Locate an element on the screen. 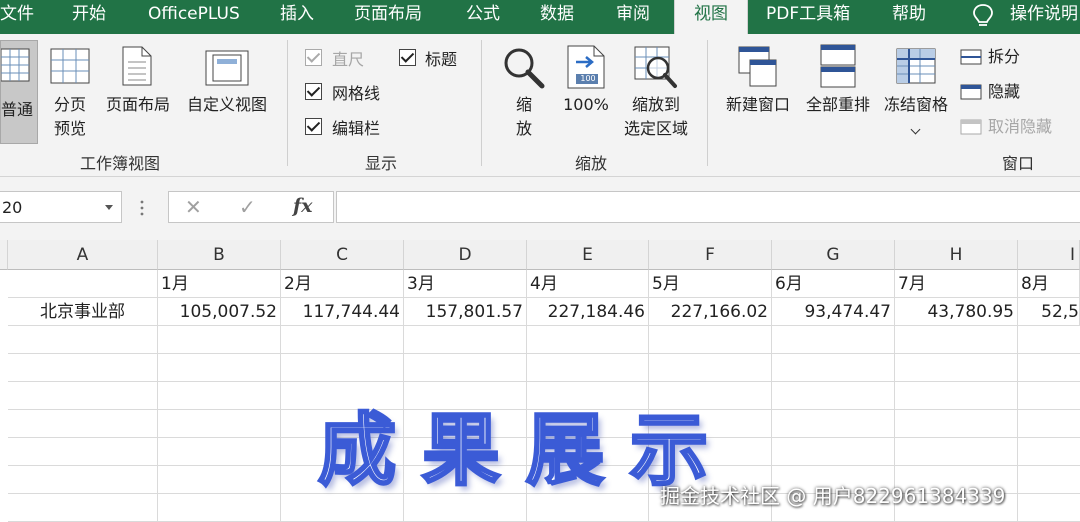  formula-bar-label: 编辑栏 is located at coordinates (356, 128).